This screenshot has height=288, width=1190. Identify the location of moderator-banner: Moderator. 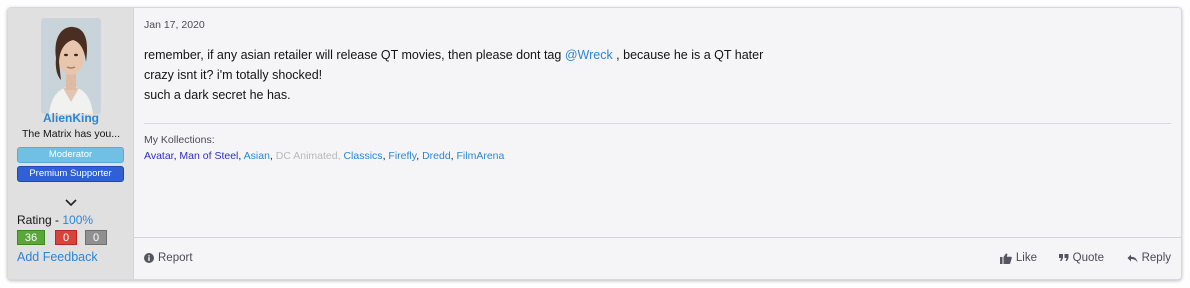
(70, 155).